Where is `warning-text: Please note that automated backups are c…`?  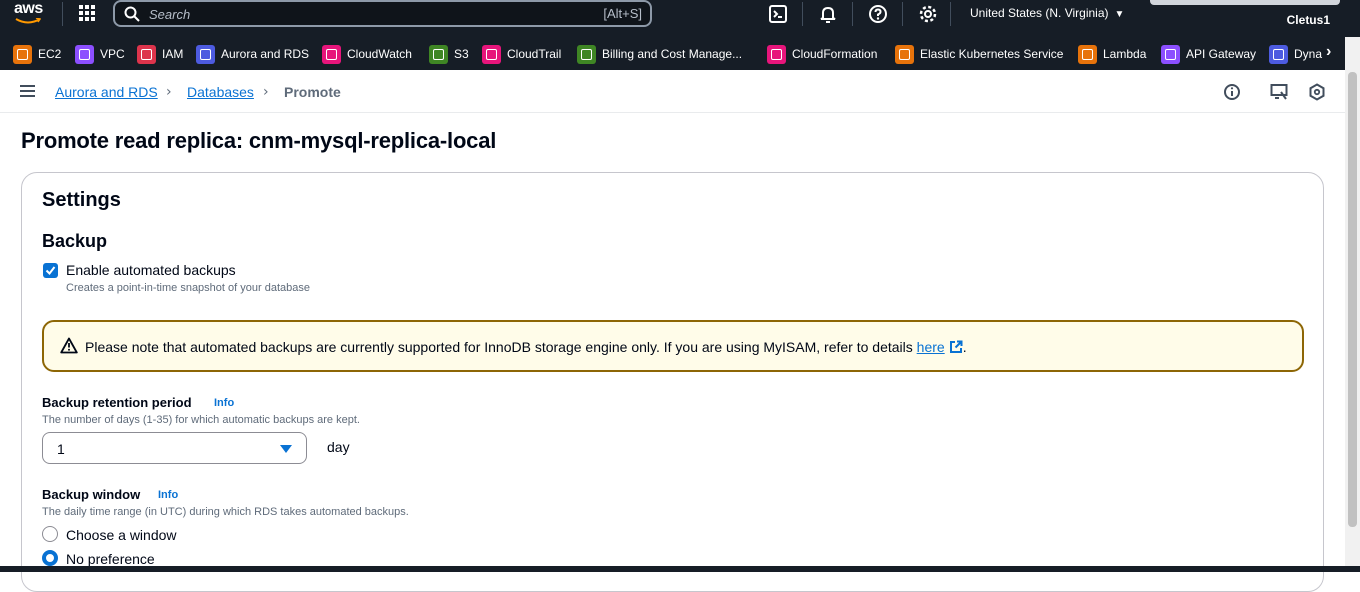 warning-text: Please note that automated backups are c… is located at coordinates (499, 347).